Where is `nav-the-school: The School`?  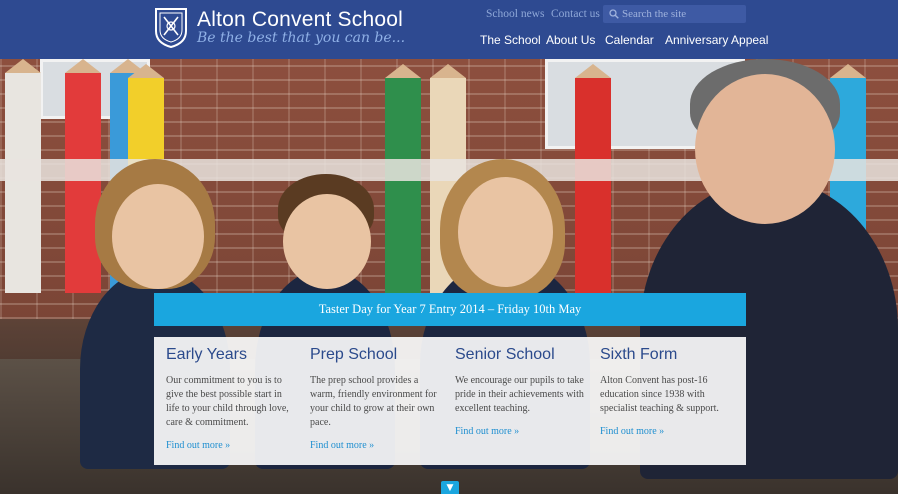
nav-the-school: The School is located at coordinates (510, 40).